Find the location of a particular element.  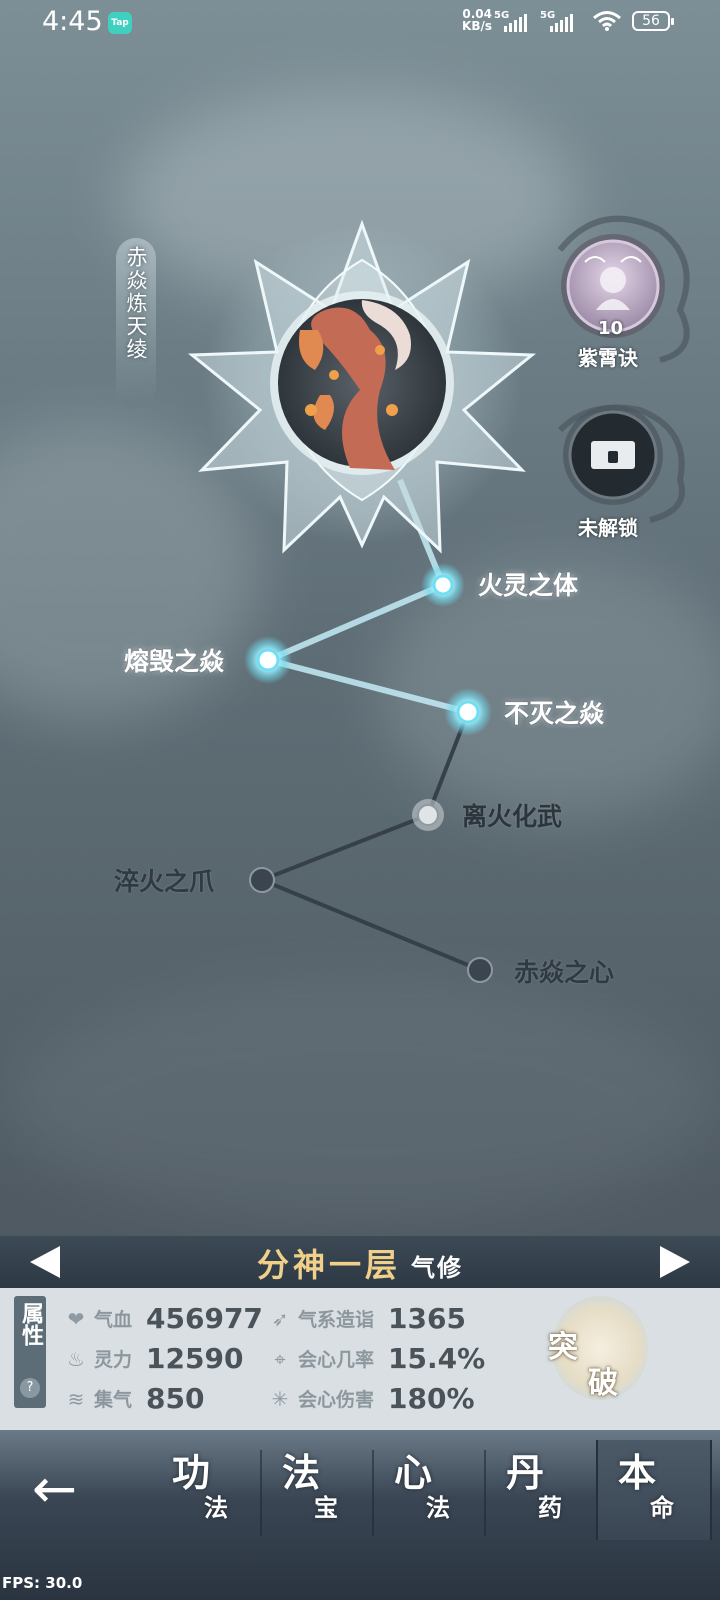

stat-gather-label: 集气 is located at coordinates (113, 1400).